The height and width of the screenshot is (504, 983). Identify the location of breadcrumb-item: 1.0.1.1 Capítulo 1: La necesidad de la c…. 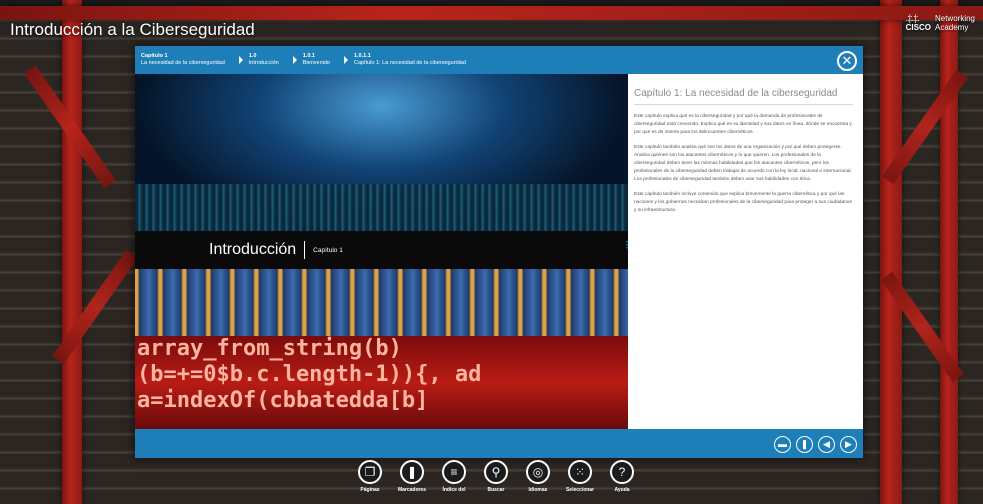
(410, 60).